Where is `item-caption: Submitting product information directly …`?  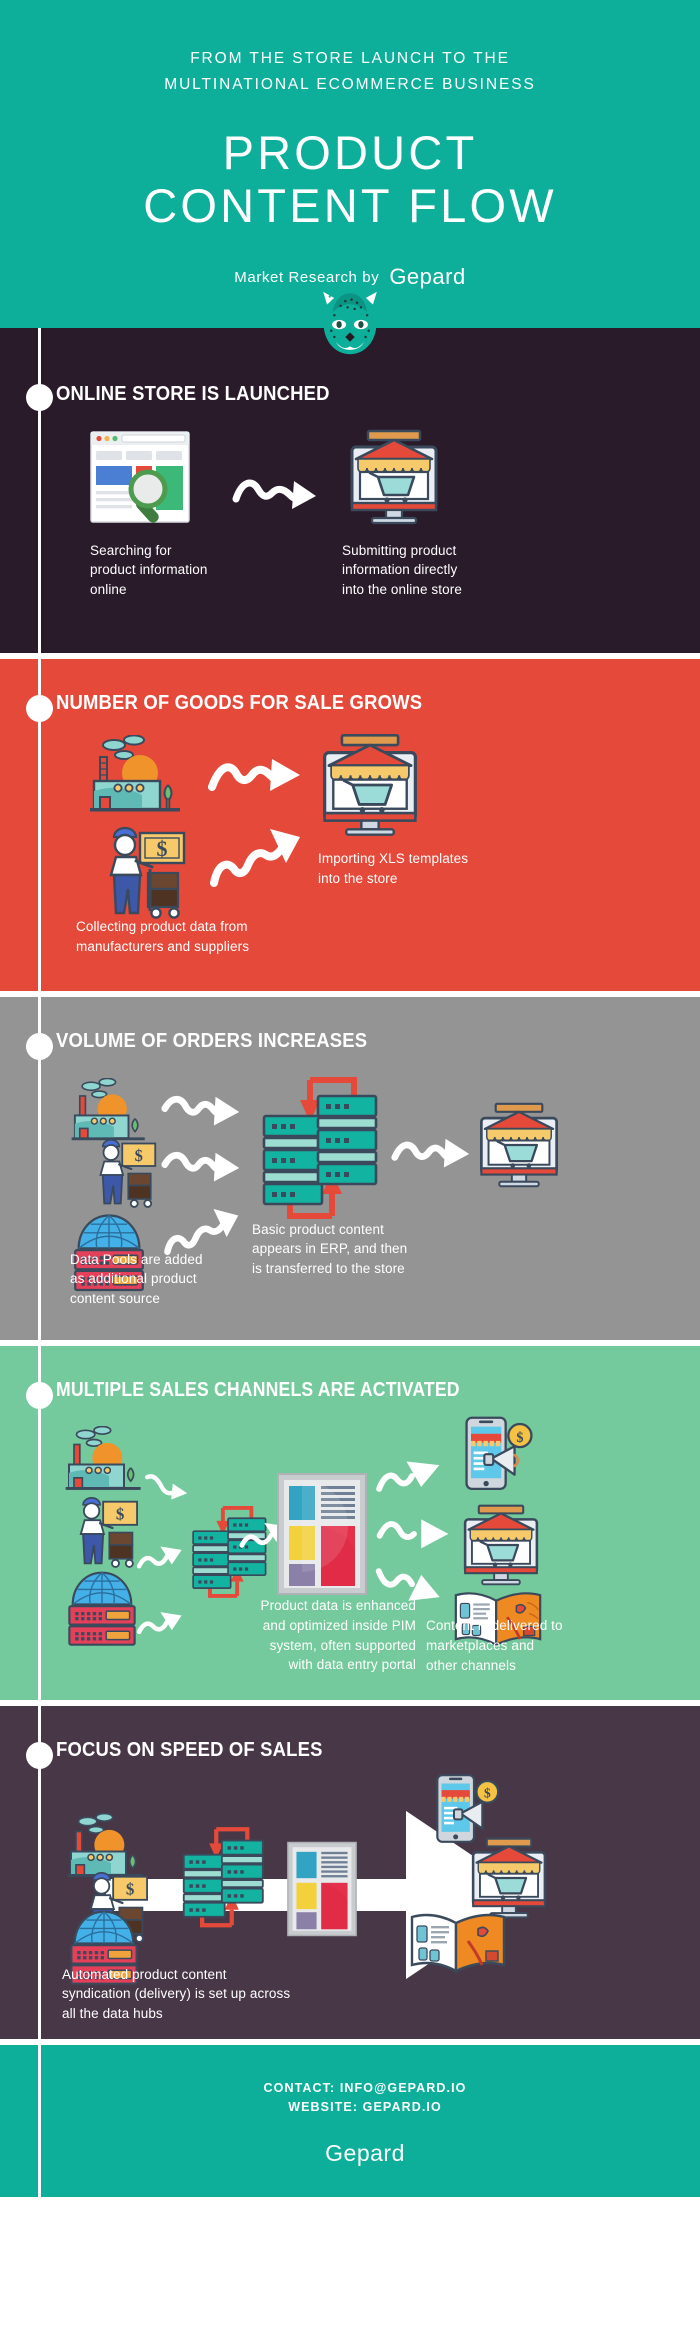
item-caption: Submitting product information directly … is located at coordinates (402, 569).